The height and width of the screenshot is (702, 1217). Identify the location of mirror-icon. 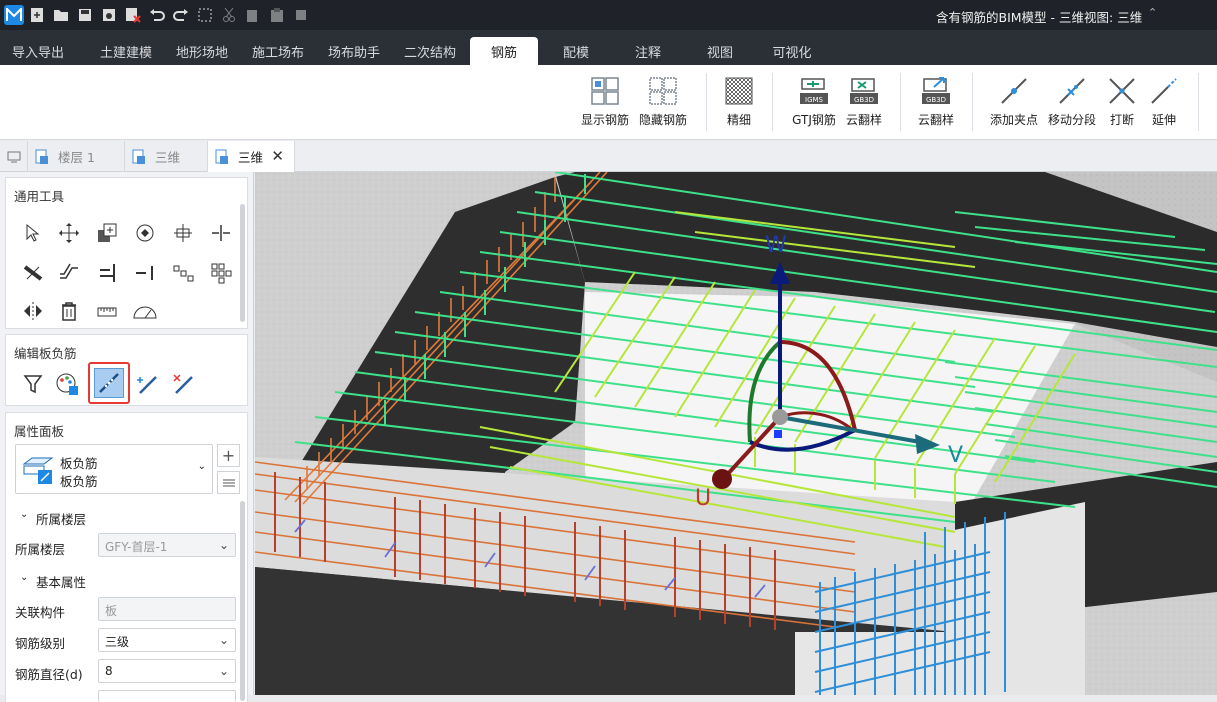
(33, 311).